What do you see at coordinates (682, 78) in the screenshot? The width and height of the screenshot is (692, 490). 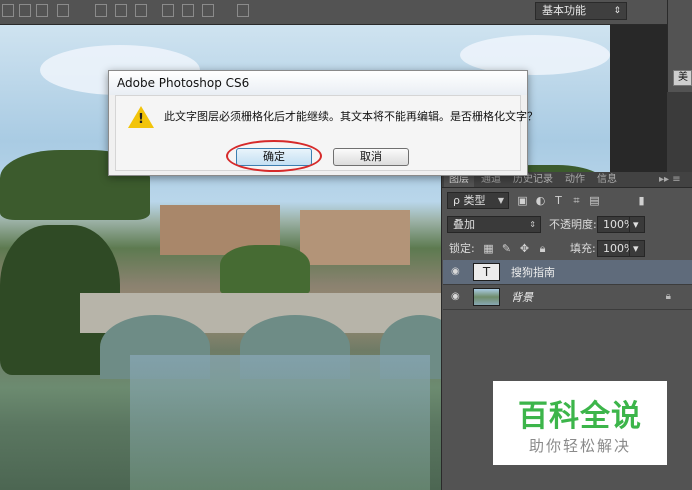 I see `strip-button: 美` at bounding box center [682, 78].